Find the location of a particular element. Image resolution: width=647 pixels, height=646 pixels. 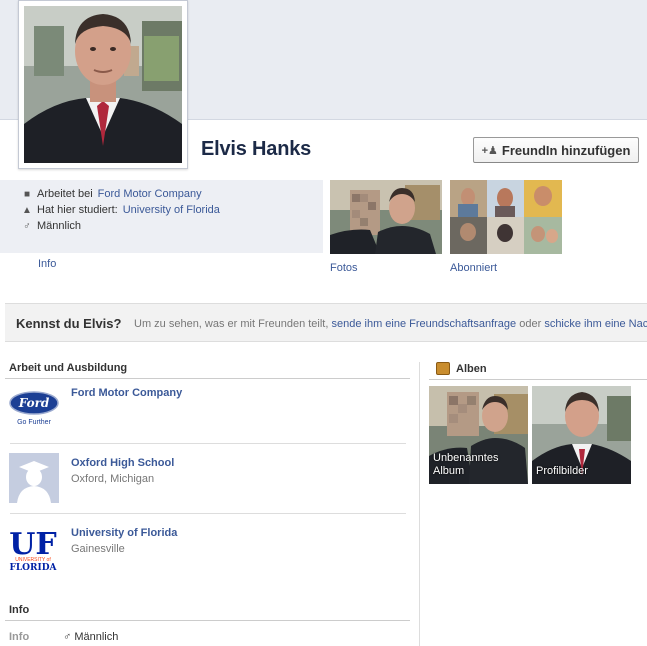

uf-location: Gainesville is located at coordinates (98, 549).